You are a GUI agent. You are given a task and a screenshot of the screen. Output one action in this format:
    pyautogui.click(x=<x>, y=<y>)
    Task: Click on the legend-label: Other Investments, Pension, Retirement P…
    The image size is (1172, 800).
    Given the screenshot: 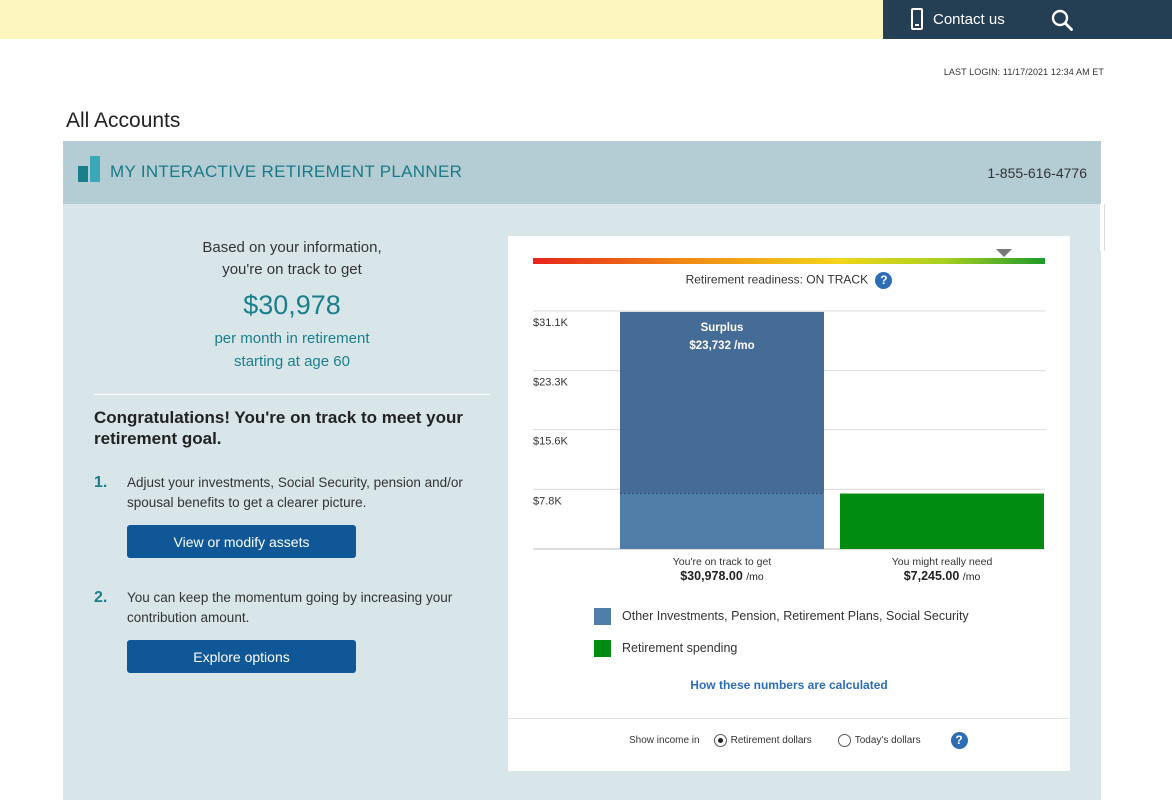 What is the action you would take?
    pyautogui.click(x=795, y=616)
    